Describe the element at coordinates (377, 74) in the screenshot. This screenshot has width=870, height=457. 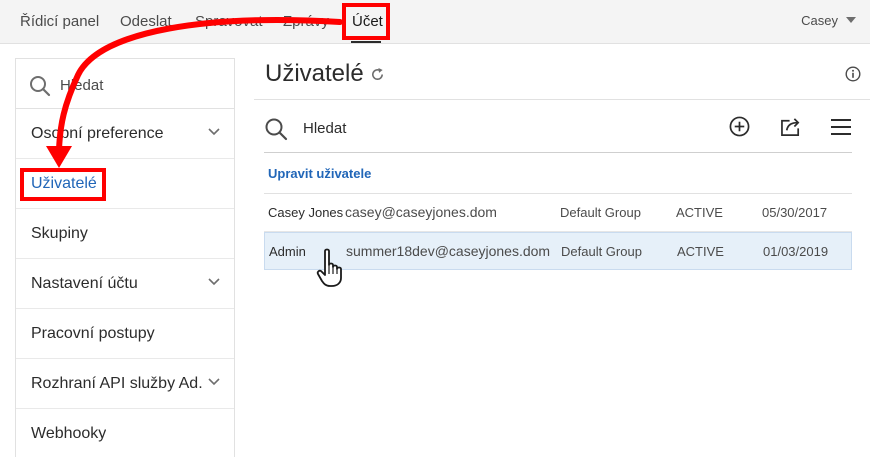
I see `refresh-icon` at that location.